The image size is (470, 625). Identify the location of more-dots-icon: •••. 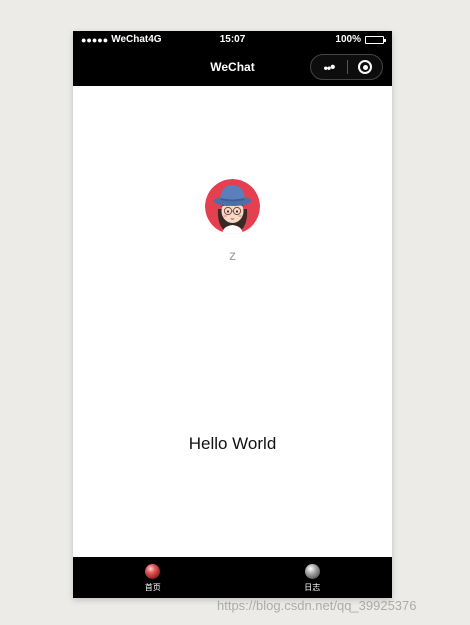
(329, 67).